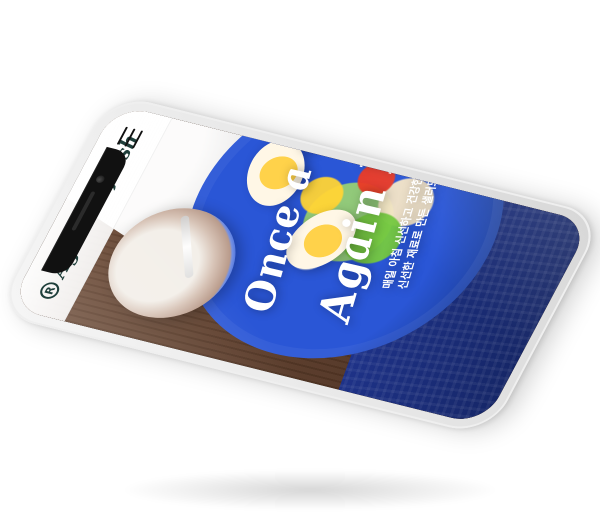 The height and width of the screenshot is (531, 600). I want to click on brand-mark-icon: R, so click(49, 290).